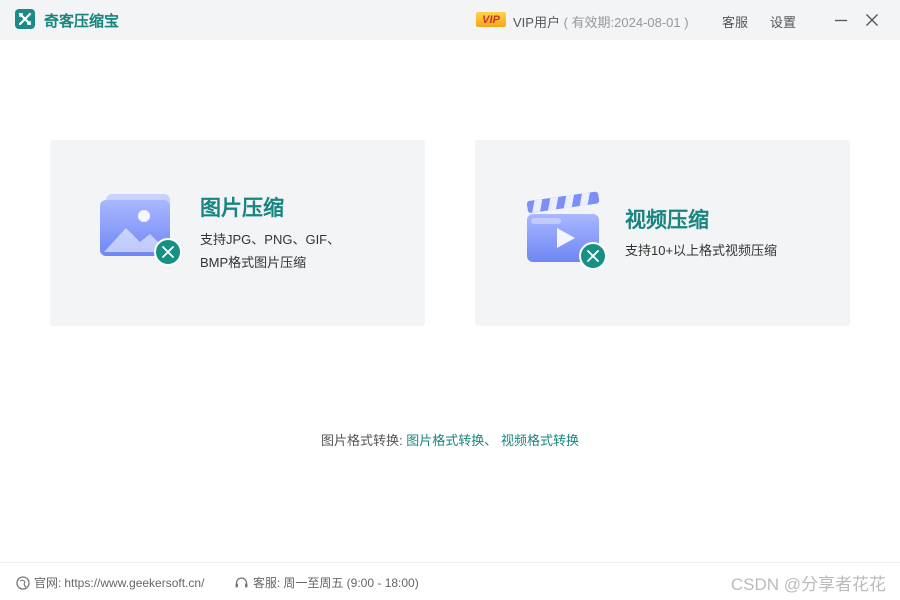 This screenshot has width=900, height=600. I want to click on vip-status: VIP用户 ( 有效期:2024-08-01 ), so click(601, 21).